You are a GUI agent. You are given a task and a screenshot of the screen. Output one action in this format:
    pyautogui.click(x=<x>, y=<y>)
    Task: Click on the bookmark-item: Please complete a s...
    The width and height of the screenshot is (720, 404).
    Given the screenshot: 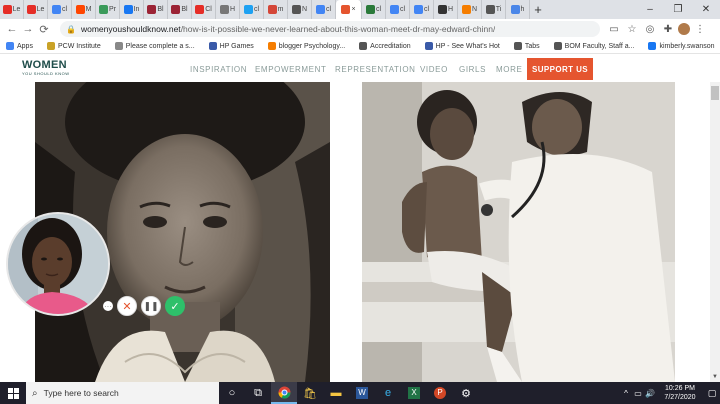 What is the action you would take?
    pyautogui.click(x=154, y=46)
    